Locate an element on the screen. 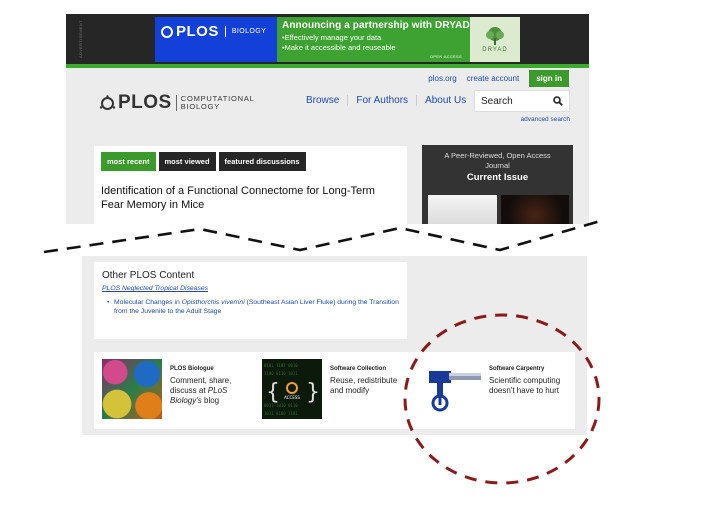  plos-computational-biology-logo: PLOS COMPUTATIONAL BIOLOGY is located at coordinates (177, 103).